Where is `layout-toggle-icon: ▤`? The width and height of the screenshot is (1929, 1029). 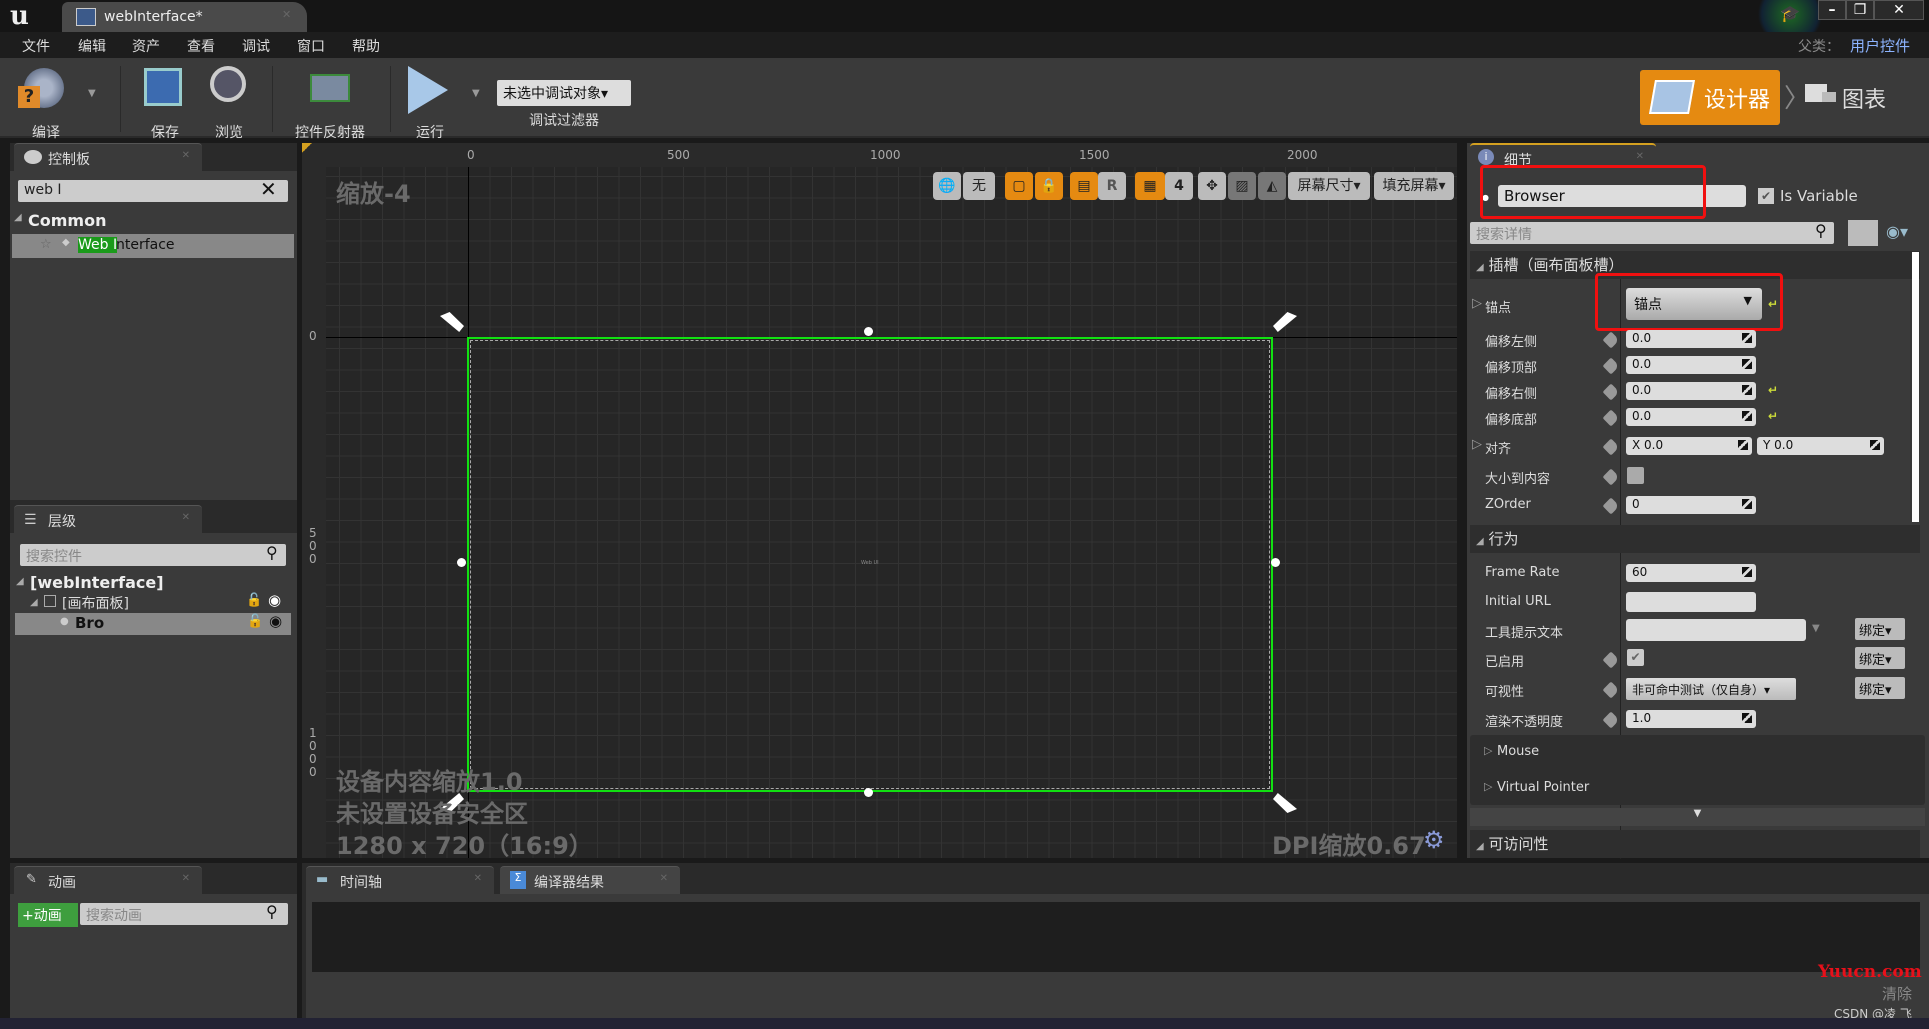 layout-toggle-icon: ▤ is located at coordinates (1084, 186).